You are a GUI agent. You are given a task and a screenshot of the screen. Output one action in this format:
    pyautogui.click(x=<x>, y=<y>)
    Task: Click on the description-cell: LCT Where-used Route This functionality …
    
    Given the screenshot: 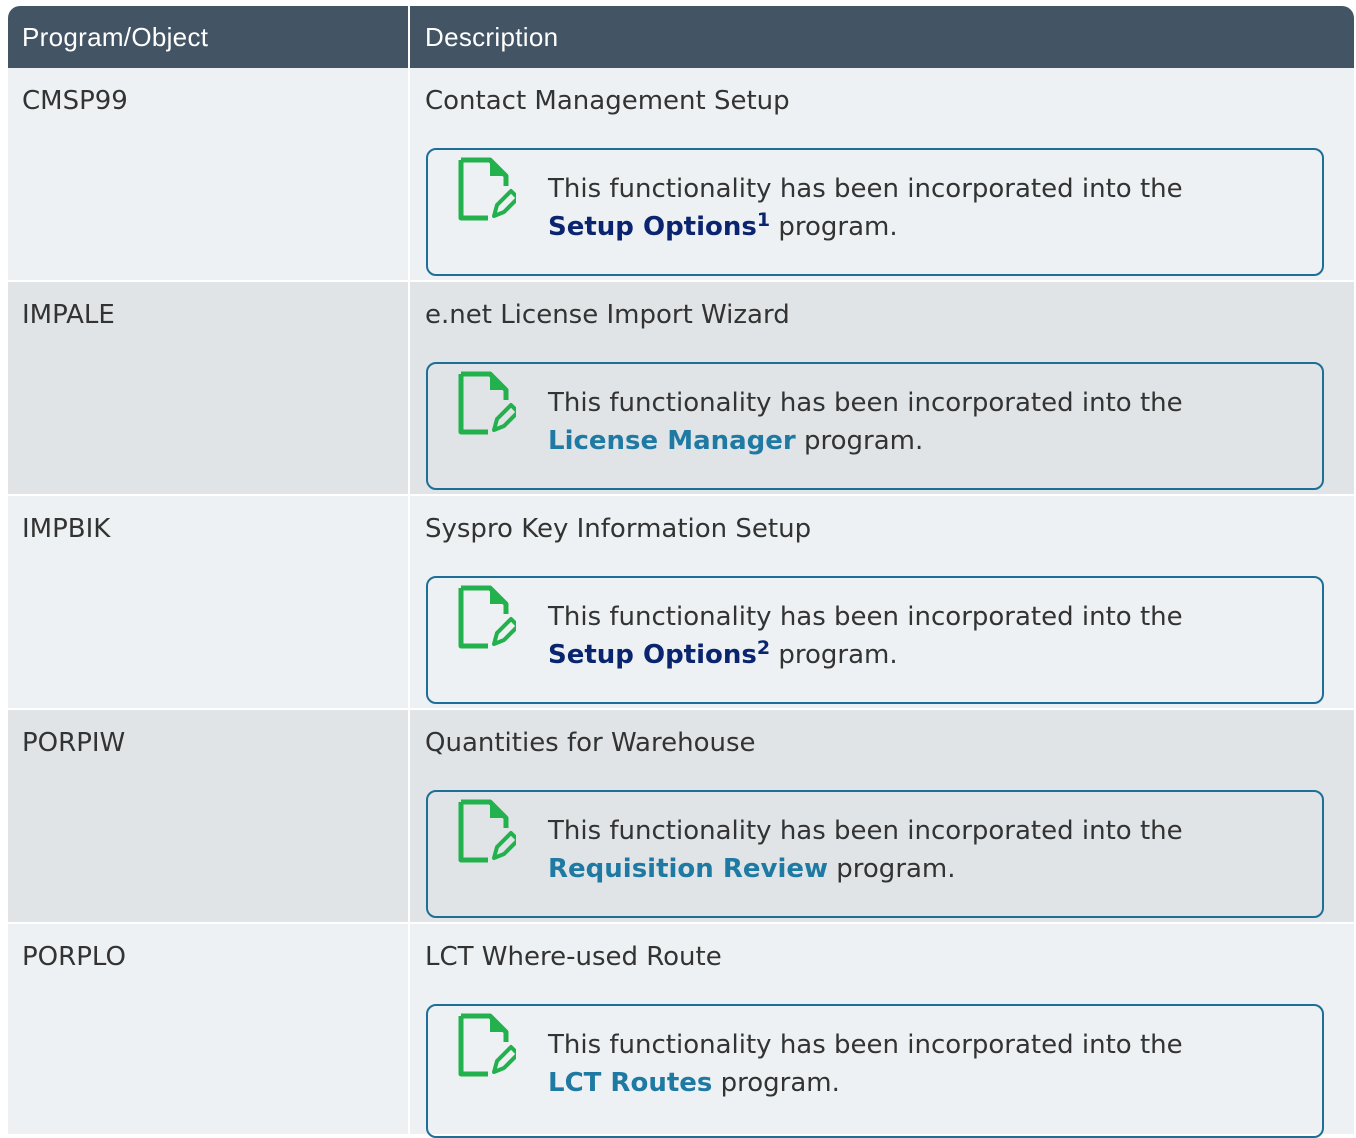 What is the action you would take?
    pyautogui.click(x=882, y=1031)
    